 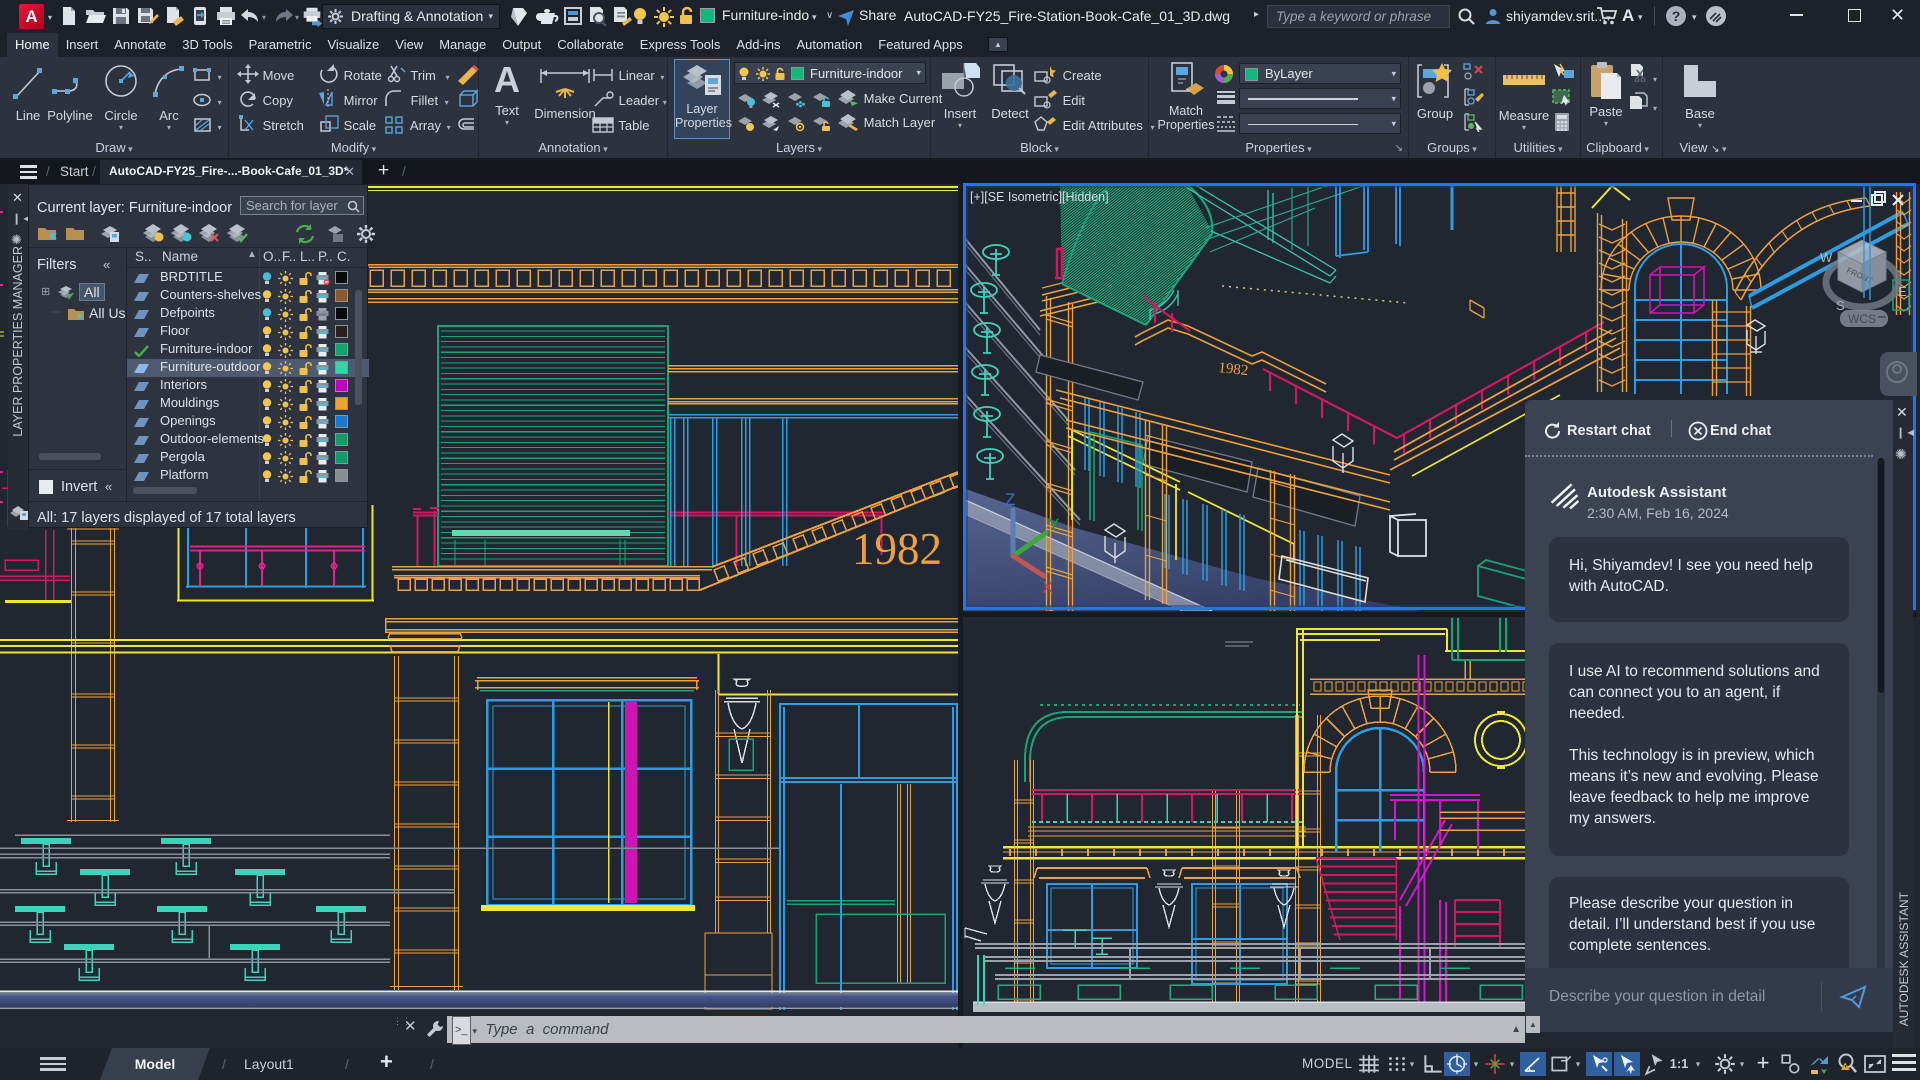 I want to click on svg-text: X, so click(x=1047, y=587).